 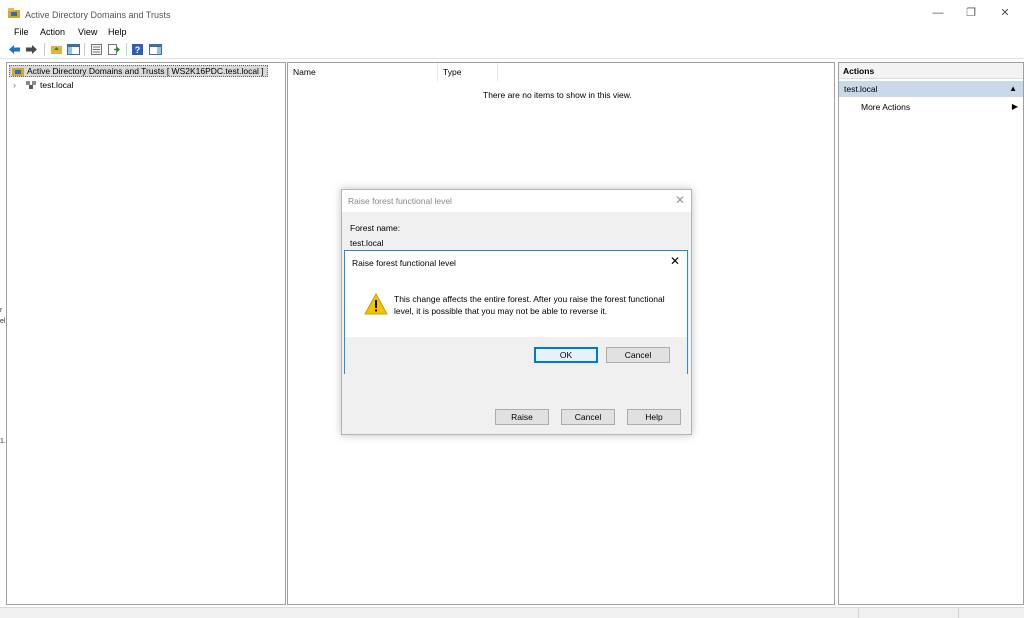 What do you see at coordinates (1015, 107) in the screenshot?
I see `submenu-arrow-icon: ▶` at bounding box center [1015, 107].